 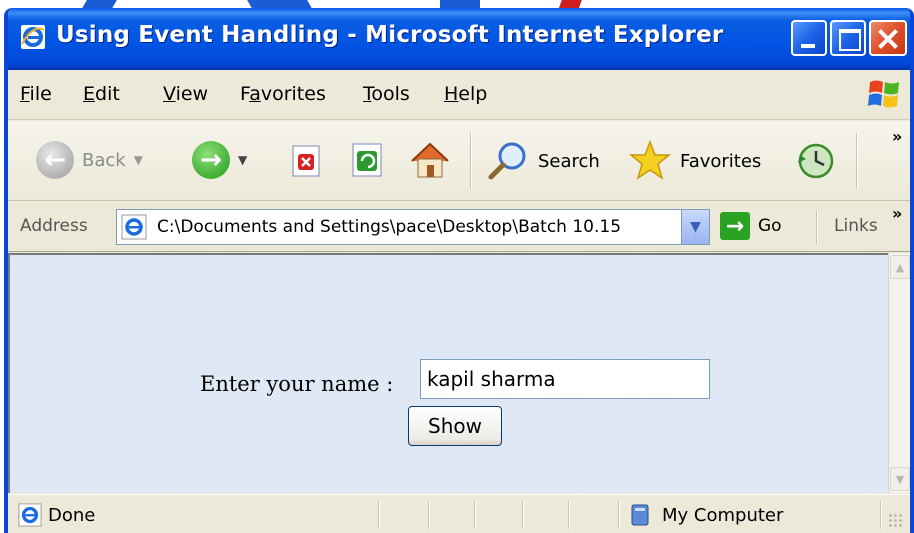 What do you see at coordinates (101, 94) in the screenshot?
I see `menu-edit: Edit` at bounding box center [101, 94].